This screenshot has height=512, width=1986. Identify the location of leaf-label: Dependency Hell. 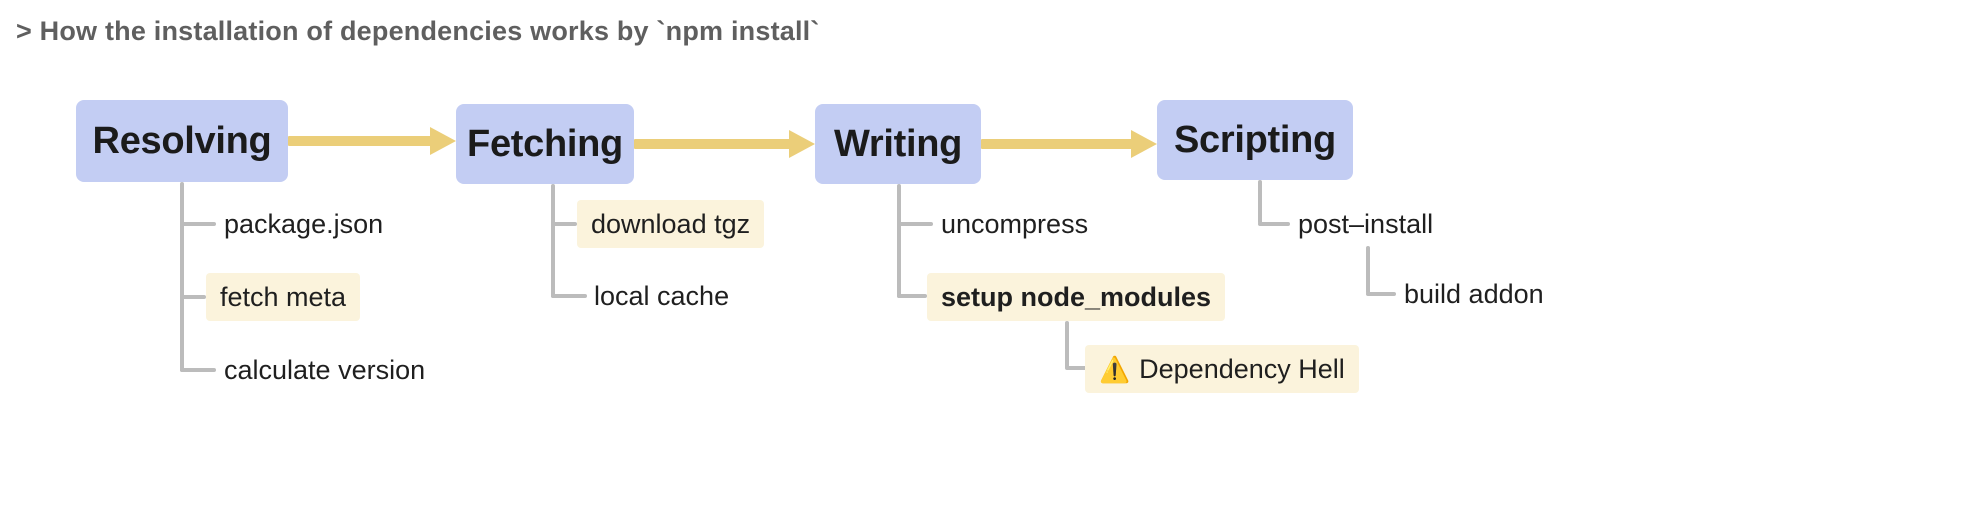
(1242, 368).